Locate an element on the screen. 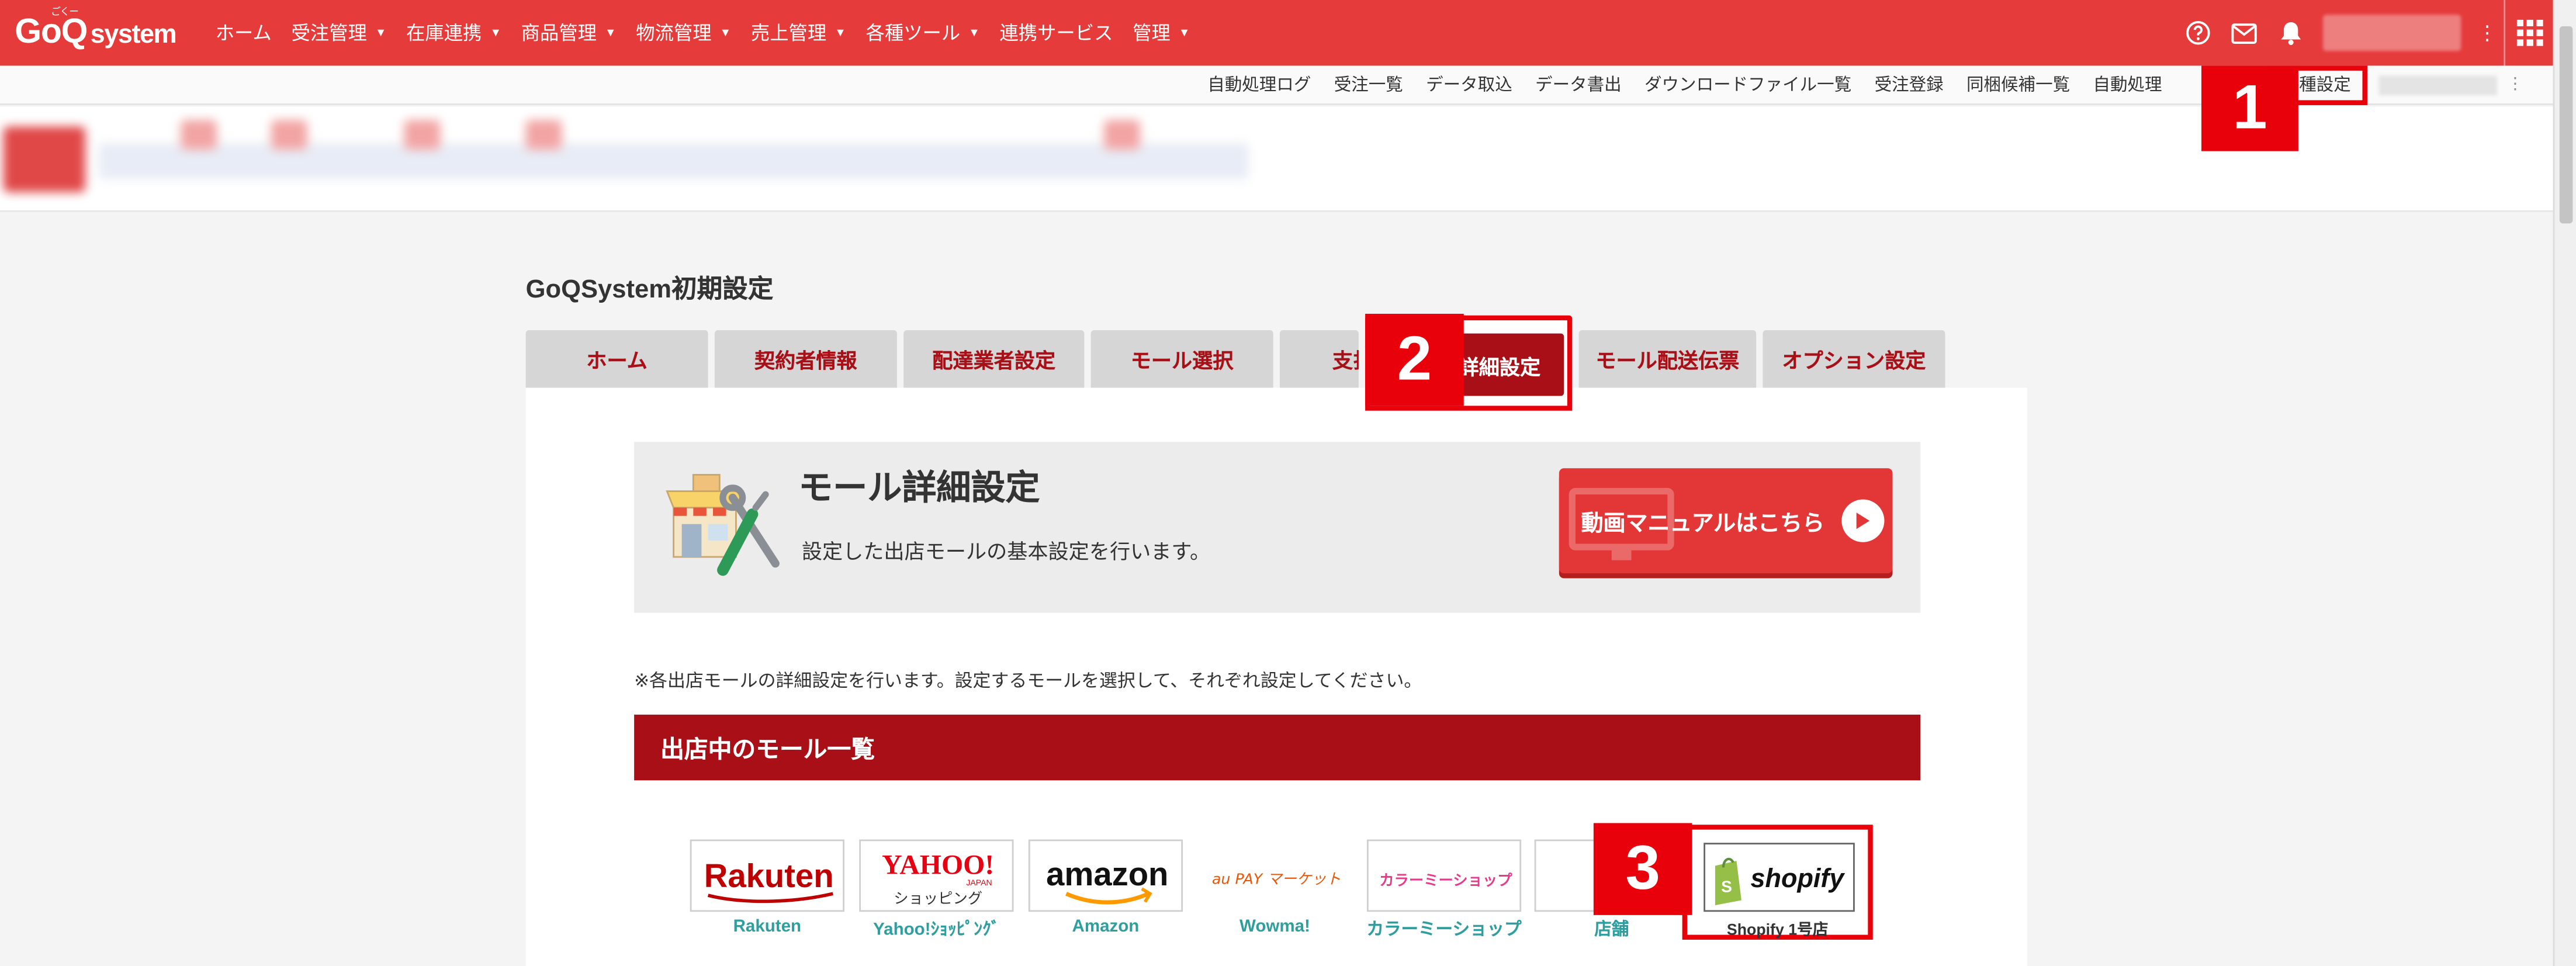 The width and height of the screenshot is (2576, 966). mall-label-rakuten: Rakuten is located at coordinates (767, 927).